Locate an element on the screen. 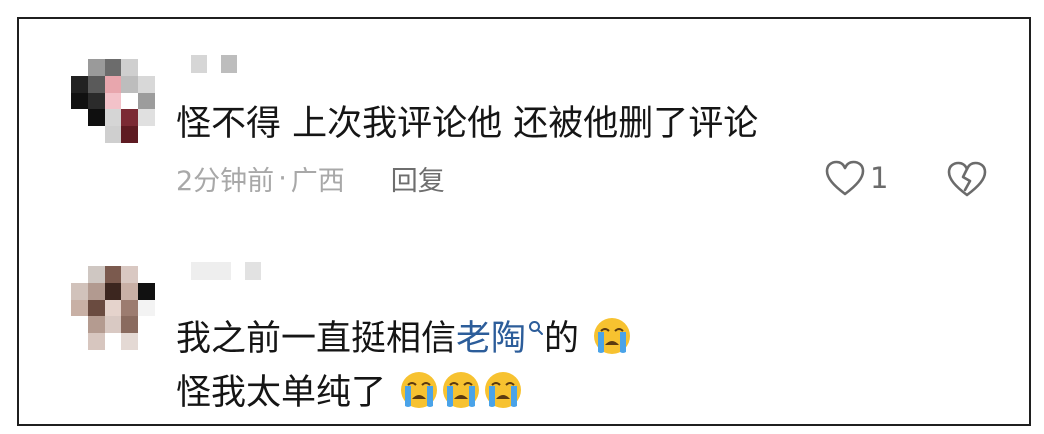 The image size is (1044, 434). comment-text: 怪我太单纯了 is located at coordinates (281, 393).